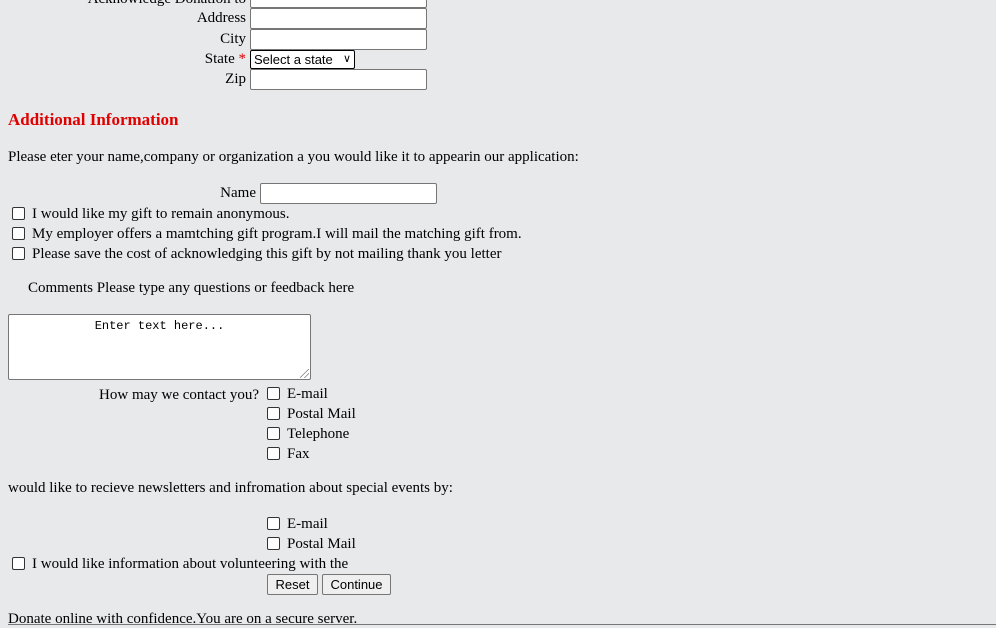 This screenshot has width=996, height=628. What do you see at coordinates (307, 394) in the screenshot?
I see `contact-email-label: E-mail` at bounding box center [307, 394].